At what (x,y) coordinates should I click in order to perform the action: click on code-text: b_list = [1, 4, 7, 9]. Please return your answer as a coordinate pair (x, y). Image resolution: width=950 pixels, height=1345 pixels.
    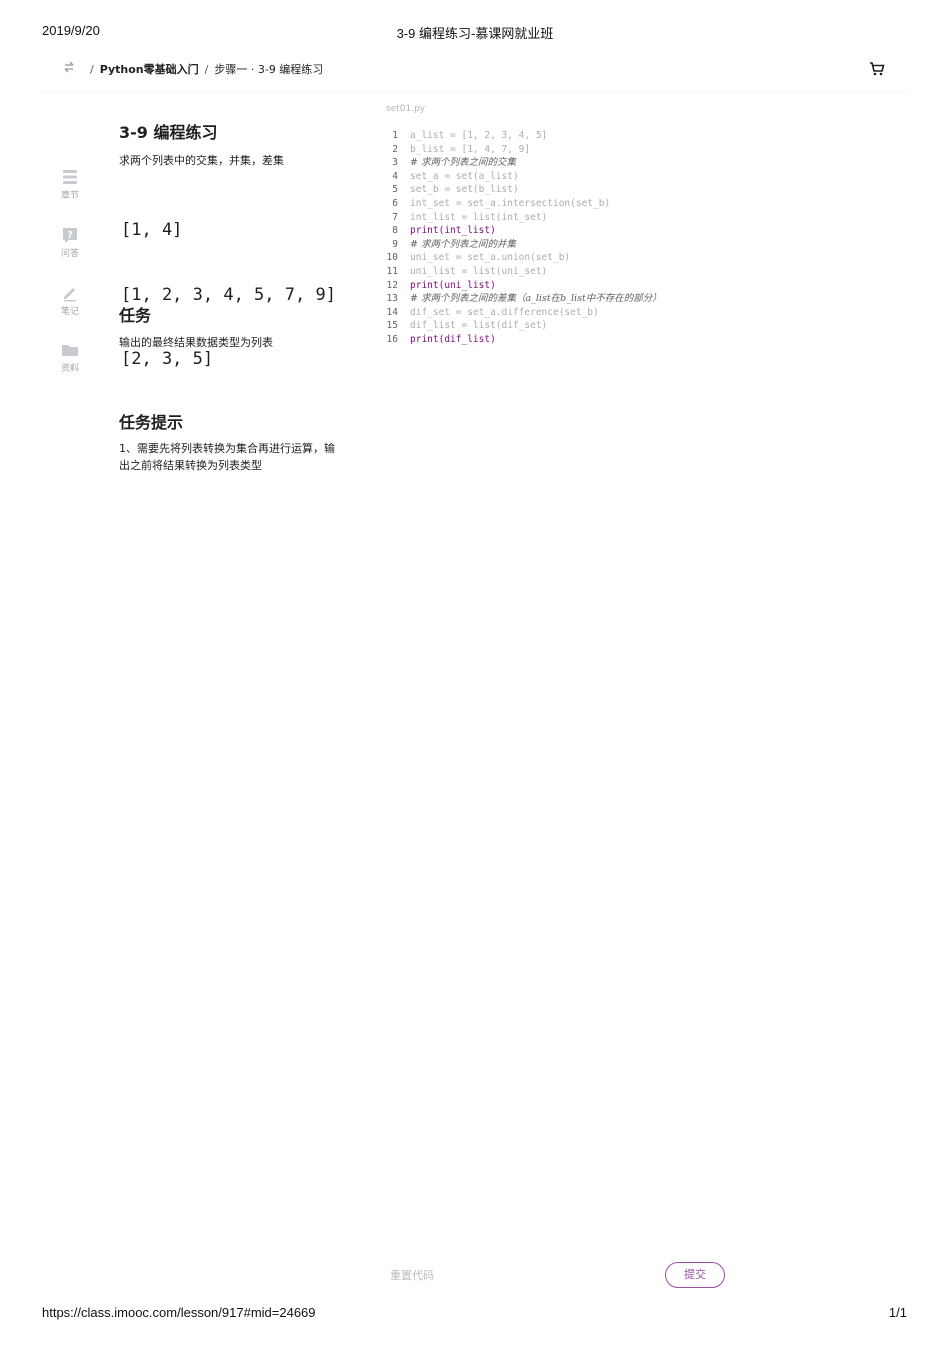
    Looking at the image, I should click on (470, 149).